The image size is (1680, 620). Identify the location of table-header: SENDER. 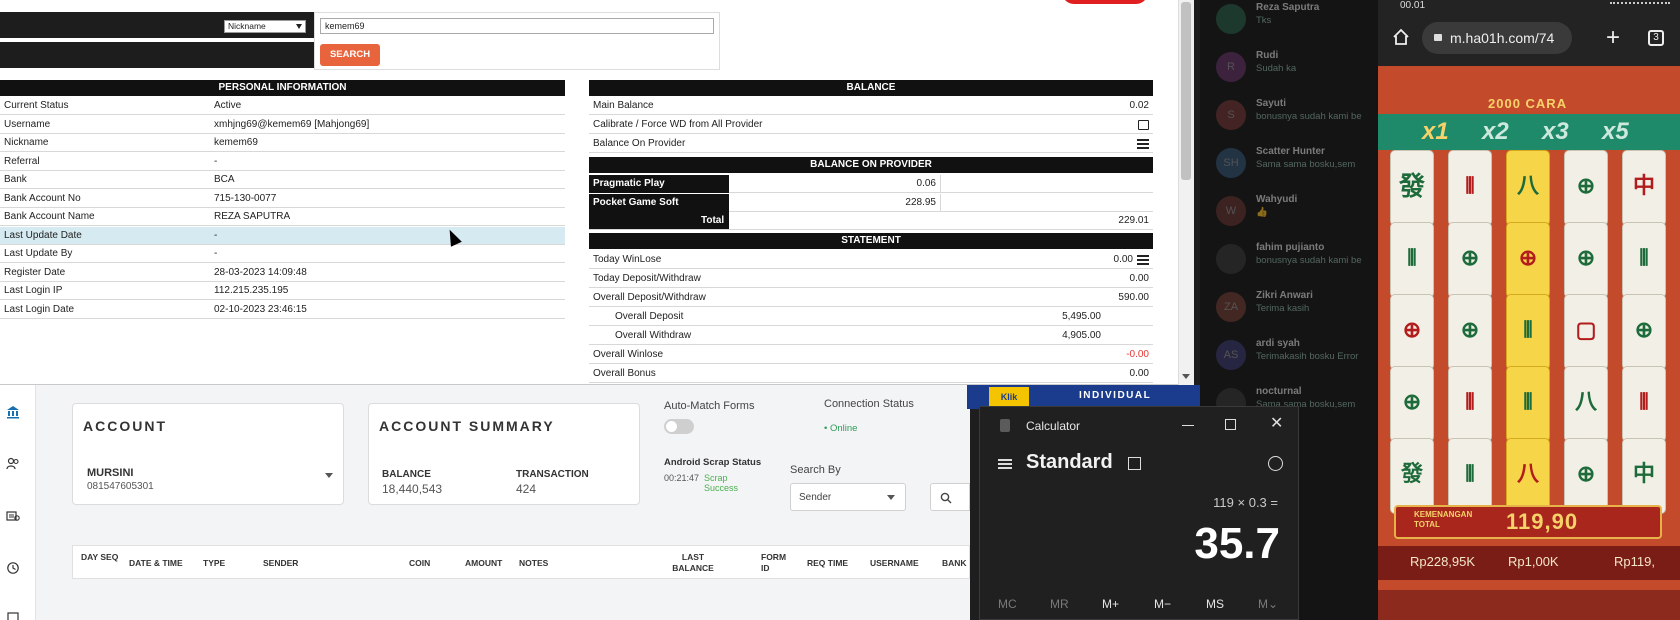
(298, 563).